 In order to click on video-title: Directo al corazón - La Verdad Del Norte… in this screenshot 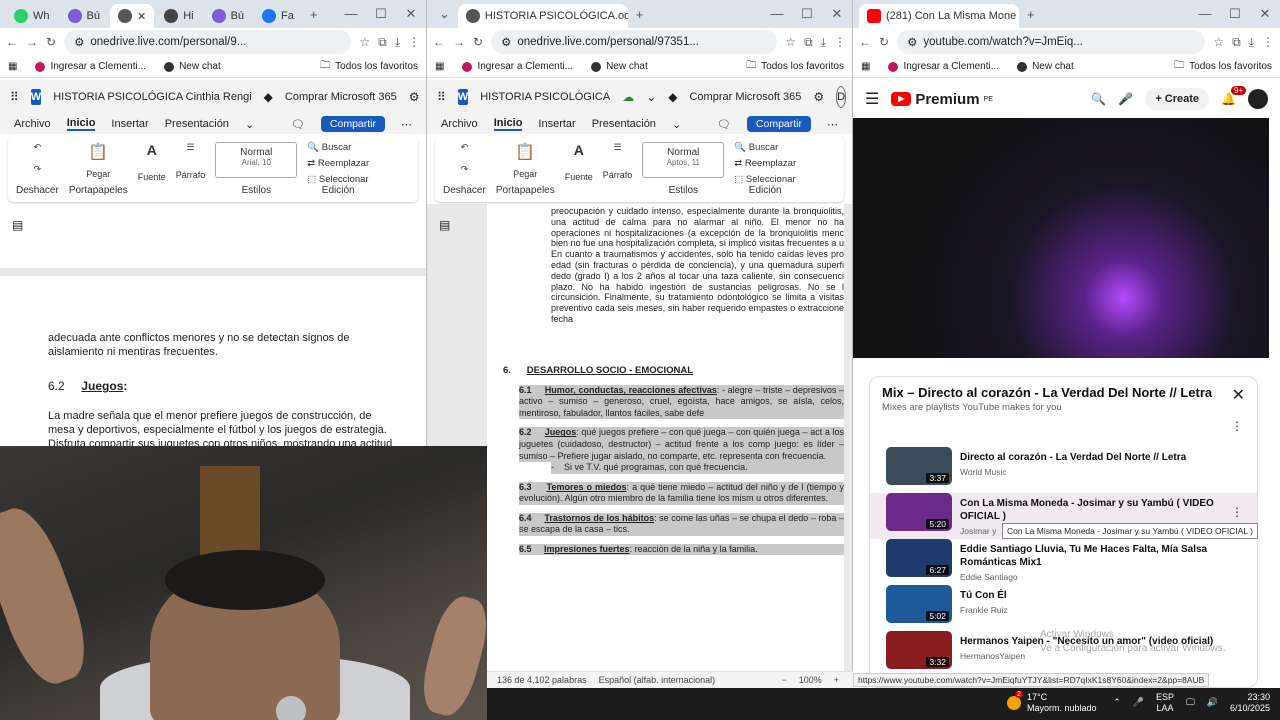, I will do `click(1095, 457)`.